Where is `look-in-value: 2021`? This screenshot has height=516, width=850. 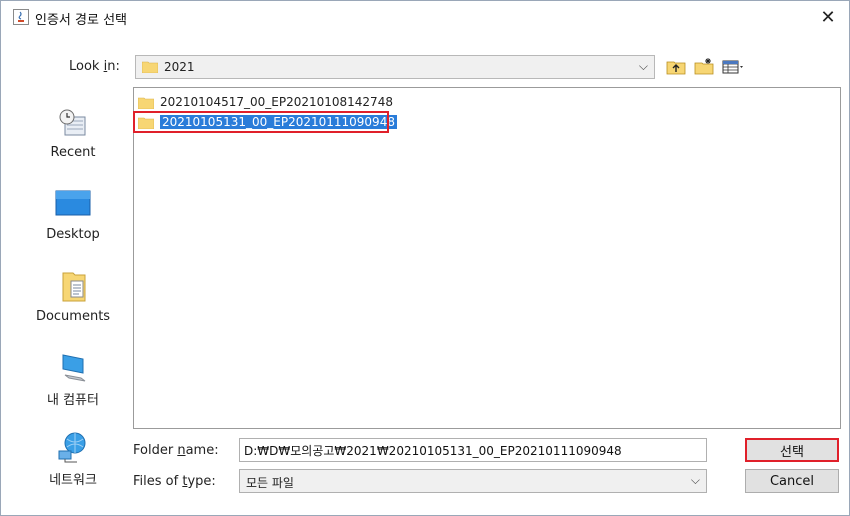 look-in-value: 2021 is located at coordinates (179, 67).